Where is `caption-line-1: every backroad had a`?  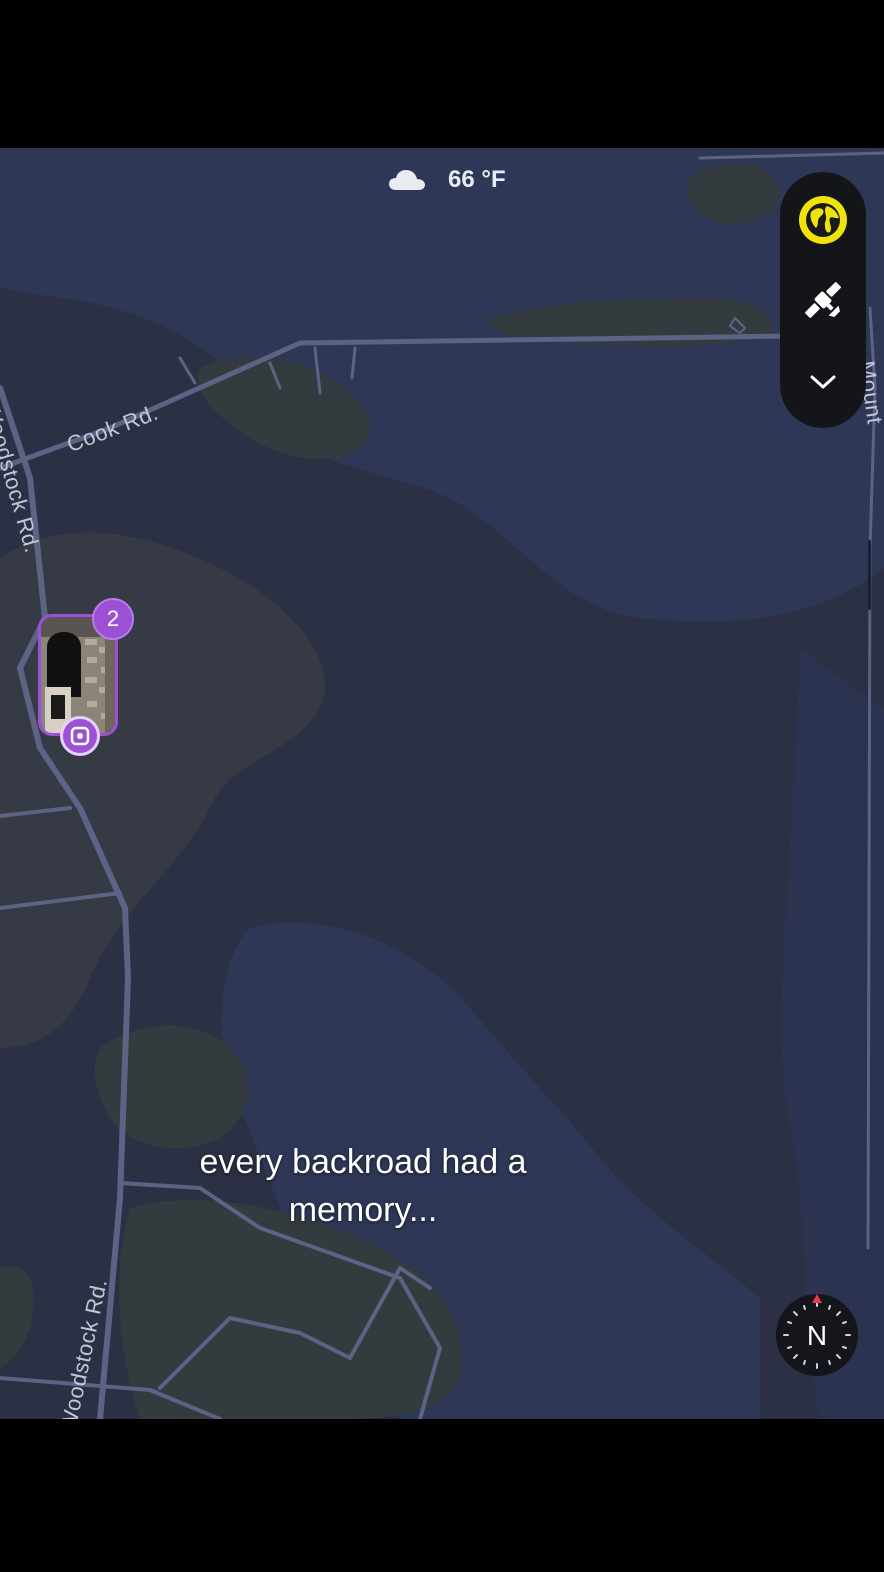
caption-line-1: every backroad had a is located at coordinates (363, 1162).